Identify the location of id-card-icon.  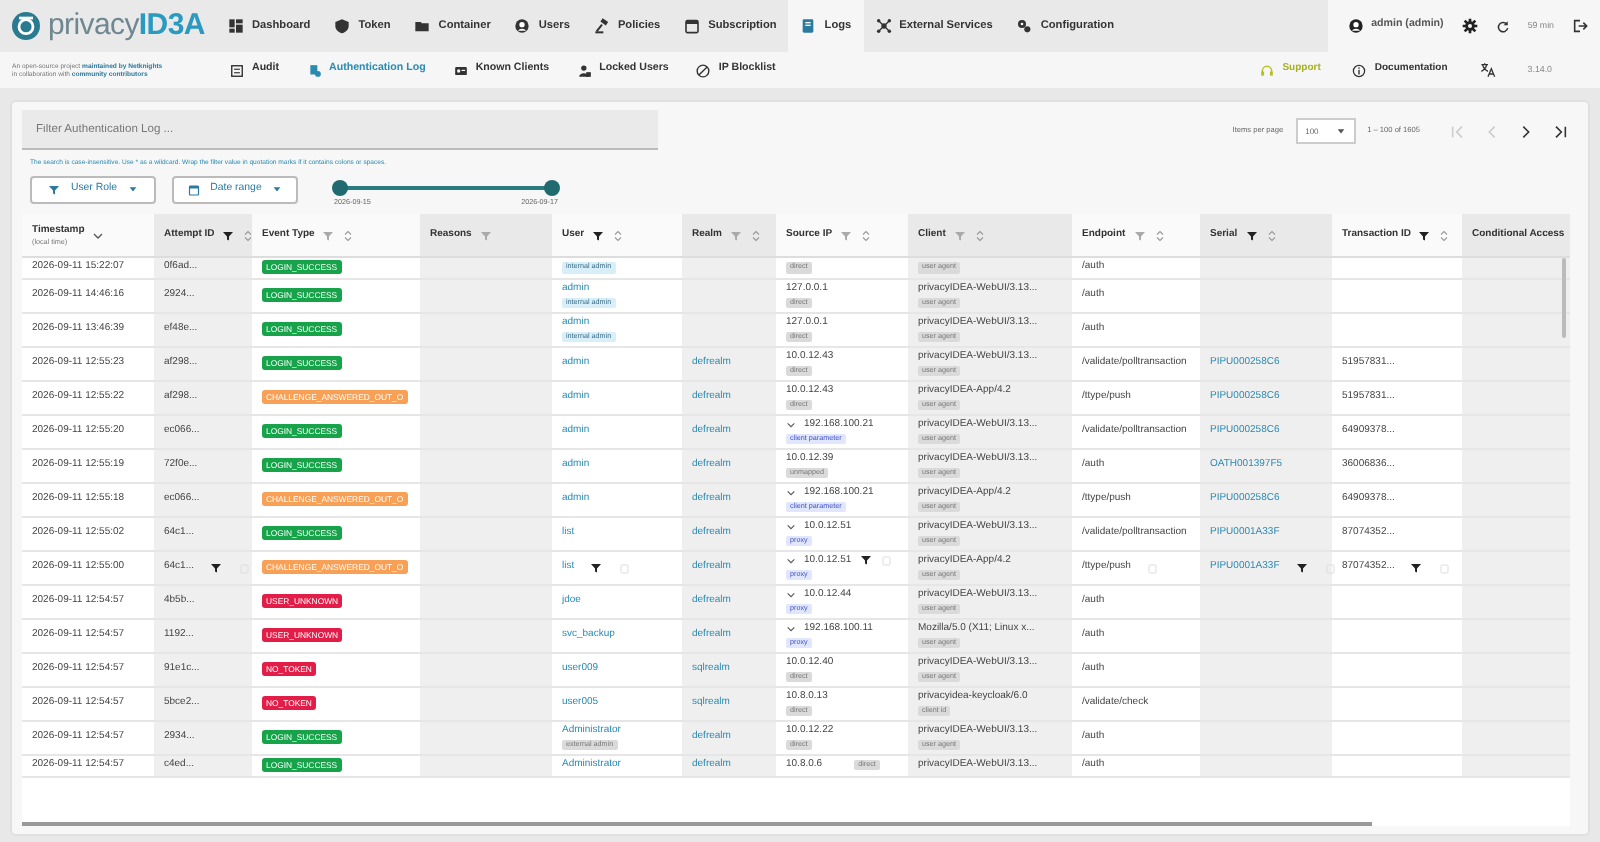
(460, 70).